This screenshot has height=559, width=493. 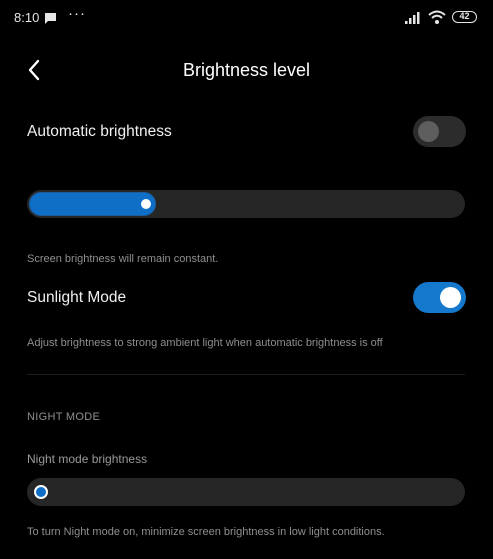 I want to click on battery-icon: 42, so click(x=464, y=17).